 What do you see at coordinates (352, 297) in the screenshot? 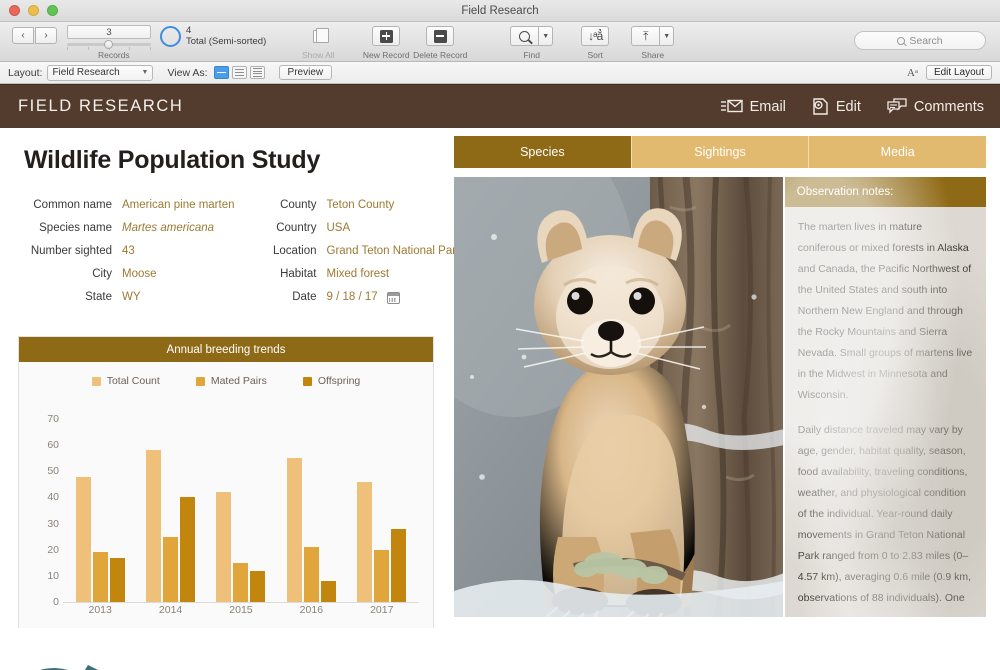
I see `field-value-date: 9 / 18 / 17` at bounding box center [352, 297].